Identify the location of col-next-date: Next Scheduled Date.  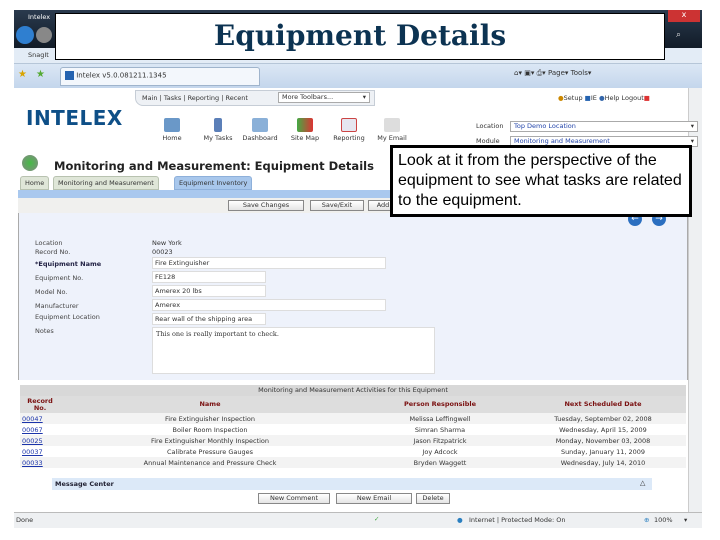
(603, 404).